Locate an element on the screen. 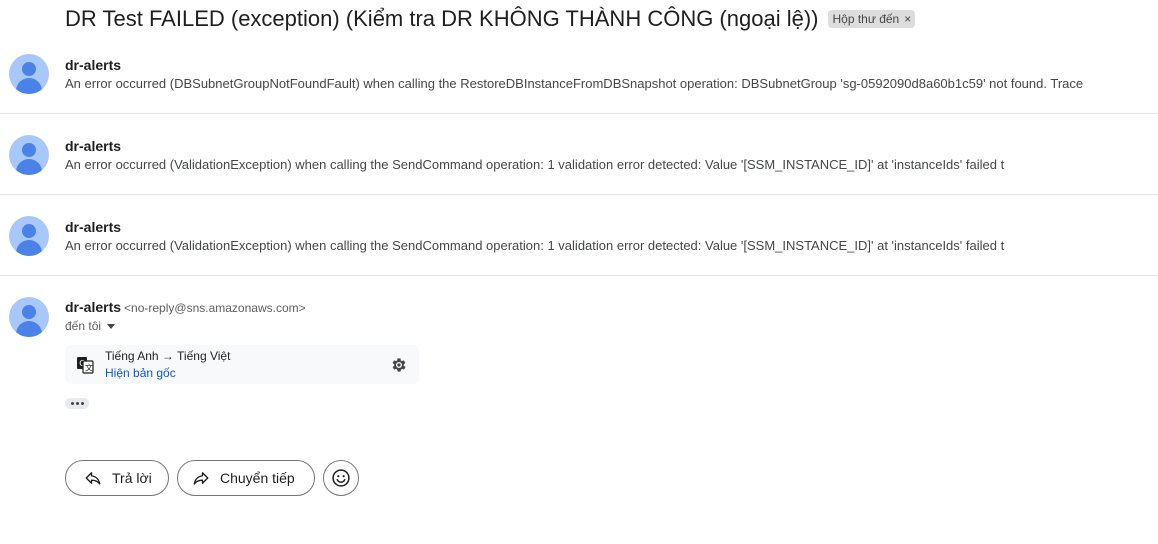  inbox-label-text: Hộp thư đến is located at coordinates (866, 19).